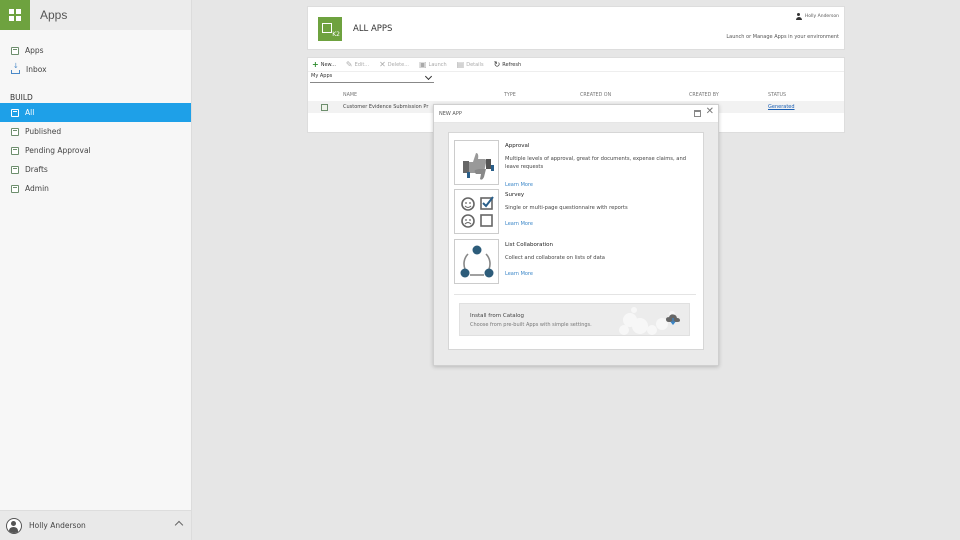 This screenshot has height=540, width=960. What do you see at coordinates (497, 64) in the screenshot?
I see `refresh-icon: ↻` at bounding box center [497, 64].